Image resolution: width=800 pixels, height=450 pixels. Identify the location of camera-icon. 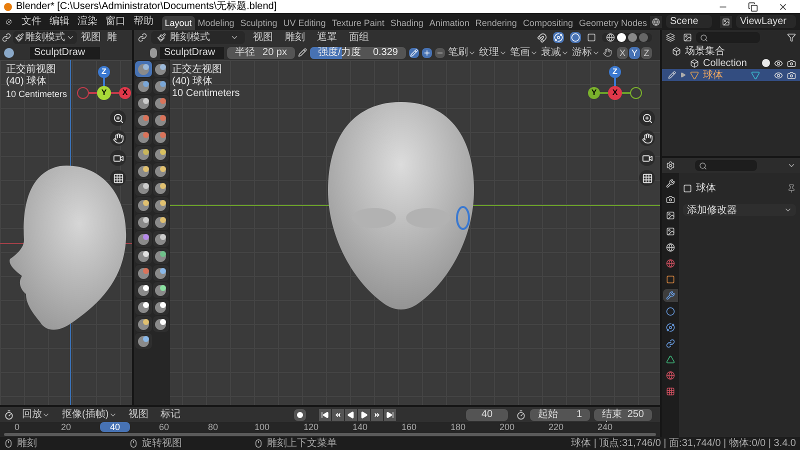
(118, 158).